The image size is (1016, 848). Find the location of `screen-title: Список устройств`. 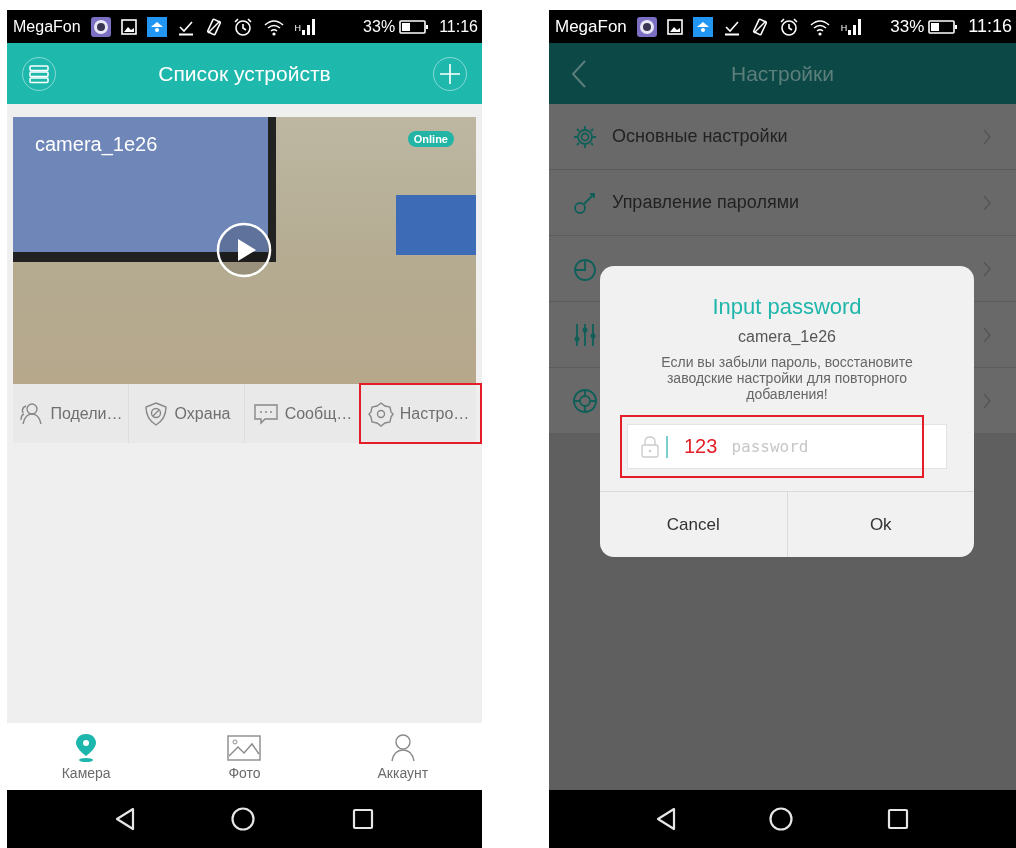

screen-title: Список устройств is located at coordinates (244, 73).